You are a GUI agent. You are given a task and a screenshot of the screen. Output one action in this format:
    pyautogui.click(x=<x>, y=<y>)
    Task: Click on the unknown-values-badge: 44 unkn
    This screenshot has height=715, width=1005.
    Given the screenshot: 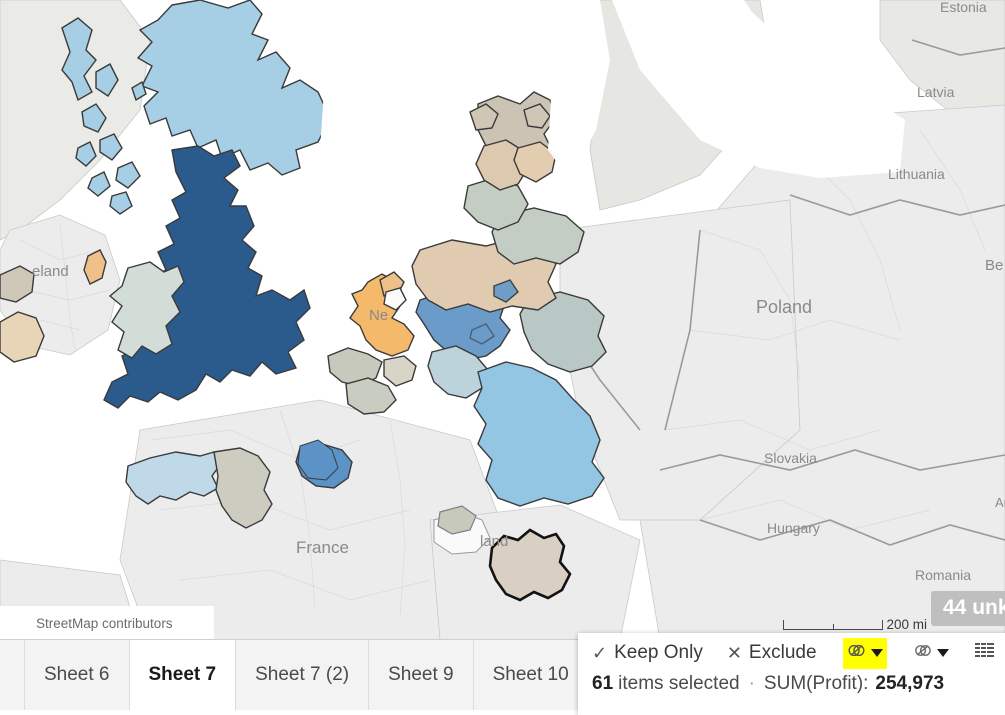 What is the action you would take?
    pyautogui.click(x=968, y=608)
    